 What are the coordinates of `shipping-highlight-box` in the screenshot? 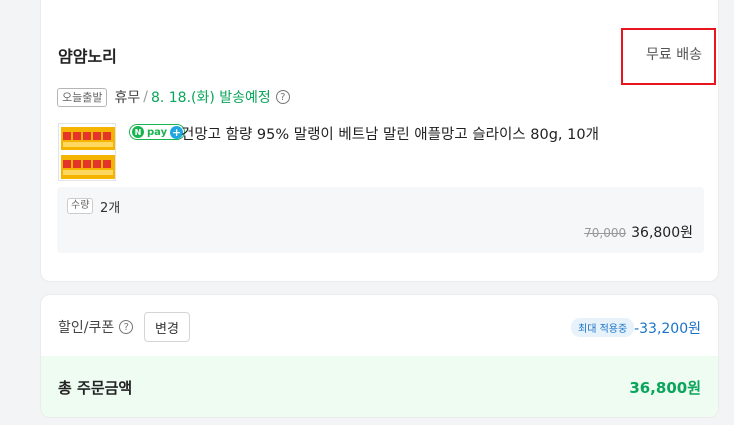 It's located at (668, 56).